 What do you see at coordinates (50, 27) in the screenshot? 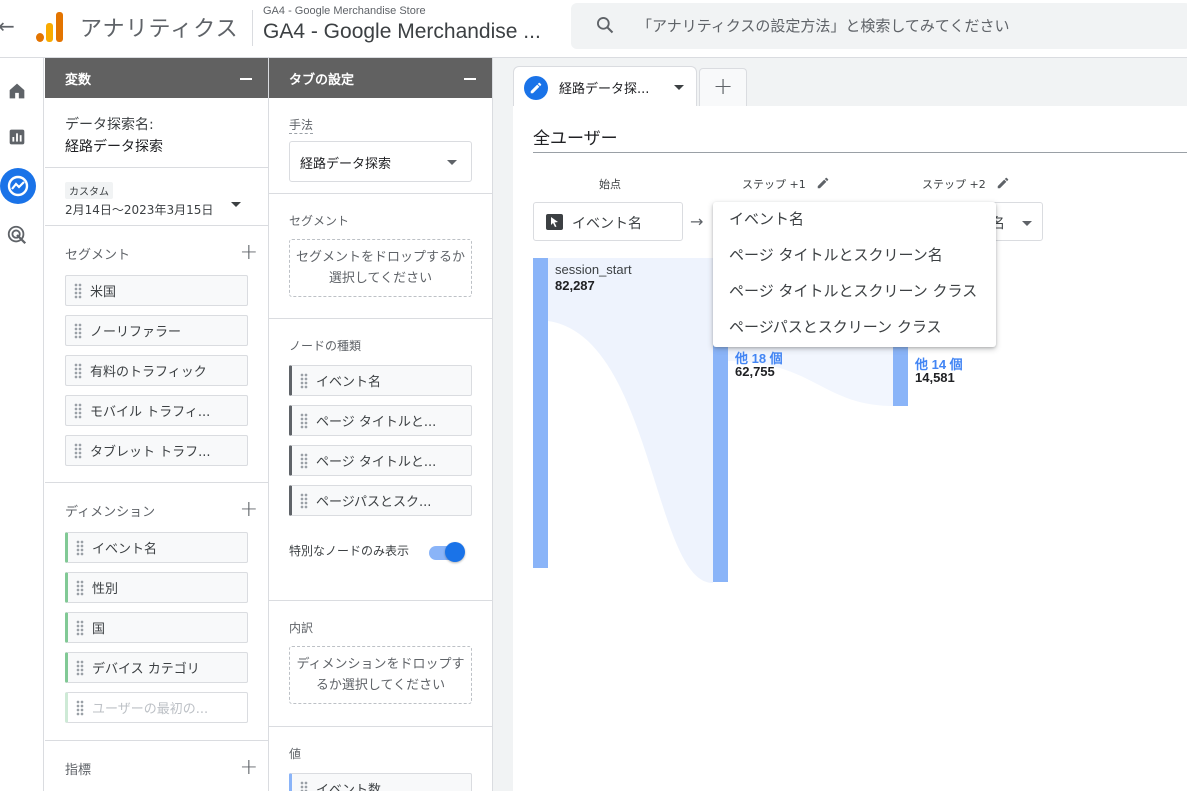
I see `analytics-logo` at bounding box center [50, 27].